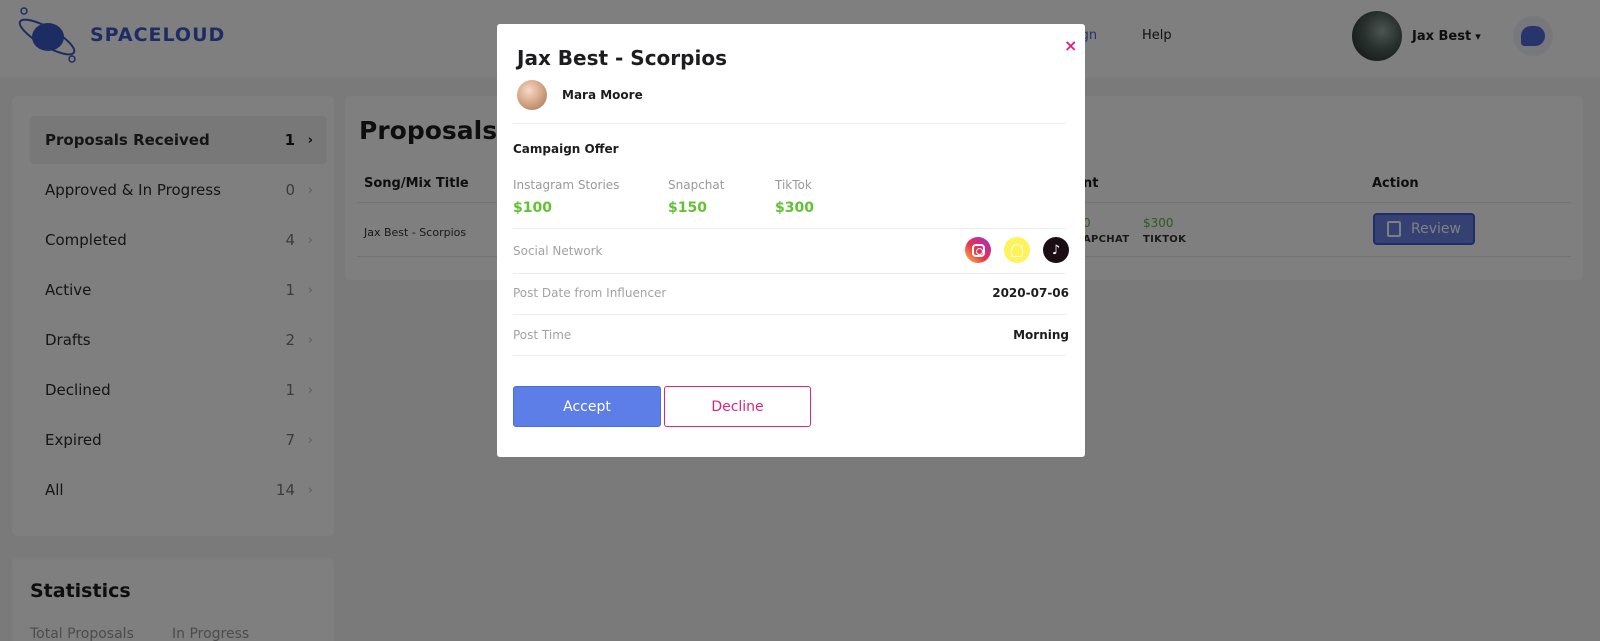 Image resolution: width=1600 pixels, height=641 pixels. I want to click on influencer-name: Mara Moore, so click(602, 95).